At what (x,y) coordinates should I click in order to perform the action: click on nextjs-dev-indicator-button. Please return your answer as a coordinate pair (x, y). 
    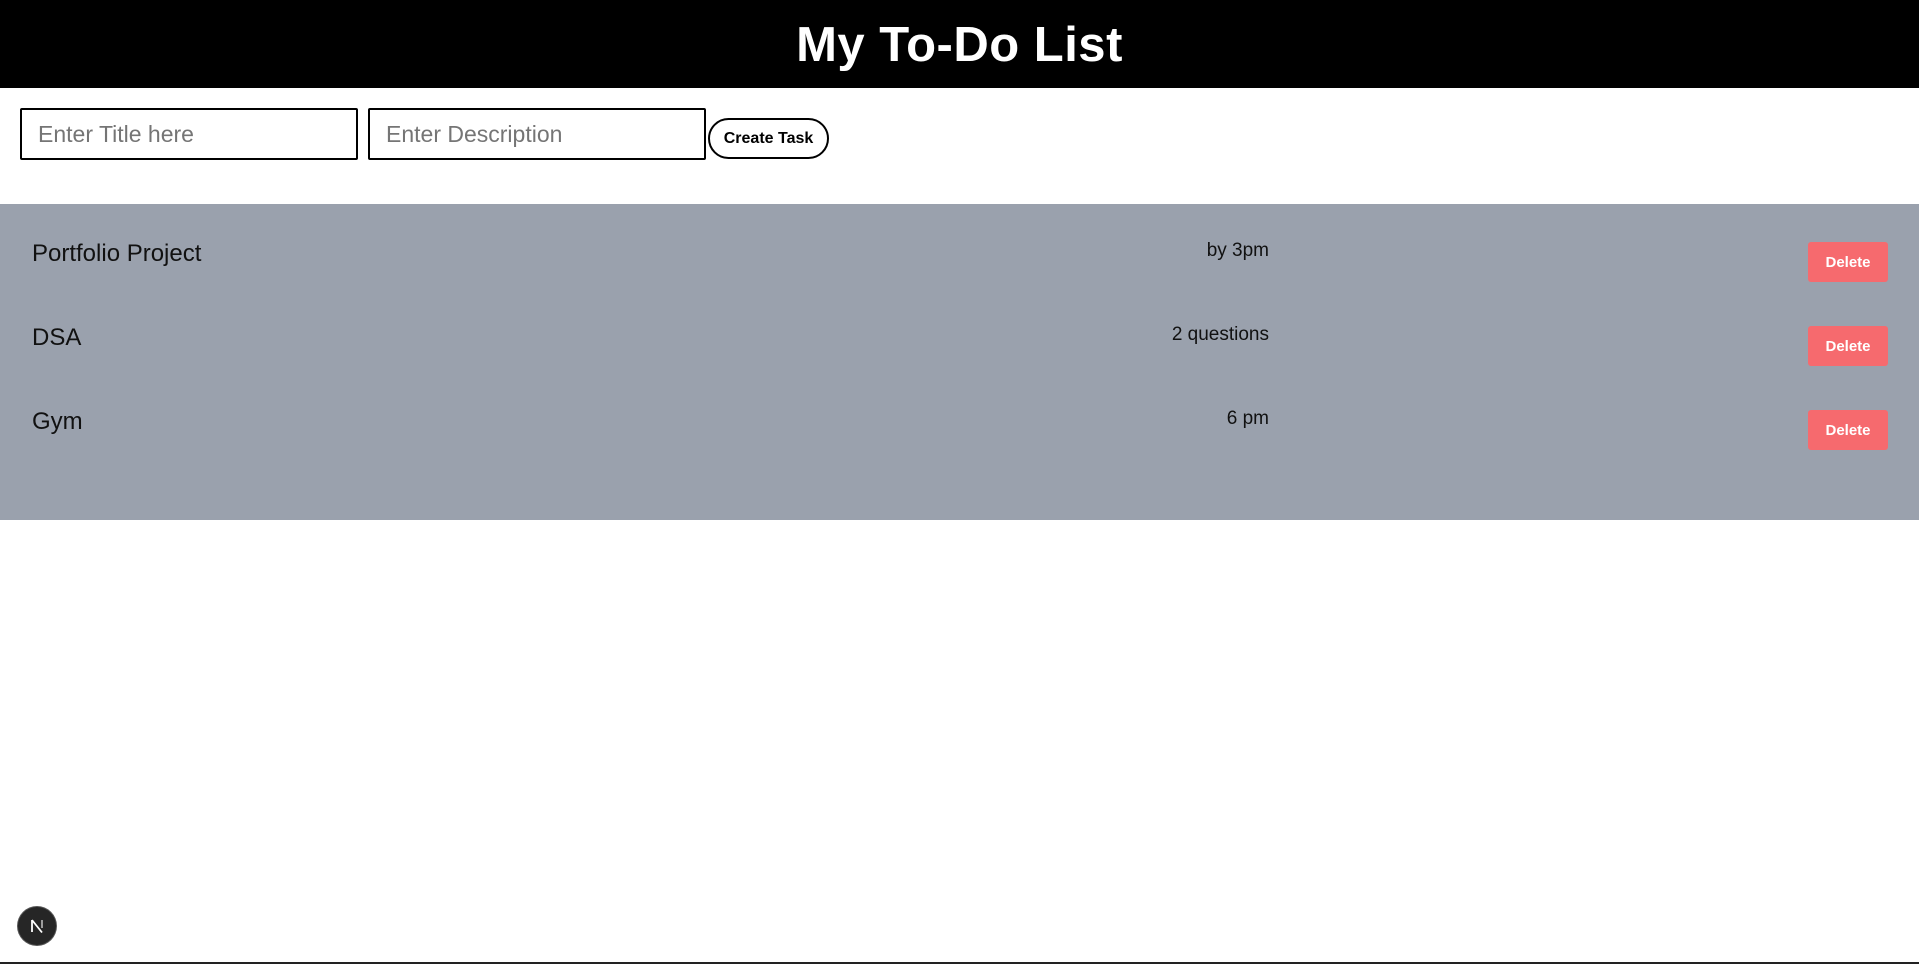
    Looking at the image, I should click on (37, 926).